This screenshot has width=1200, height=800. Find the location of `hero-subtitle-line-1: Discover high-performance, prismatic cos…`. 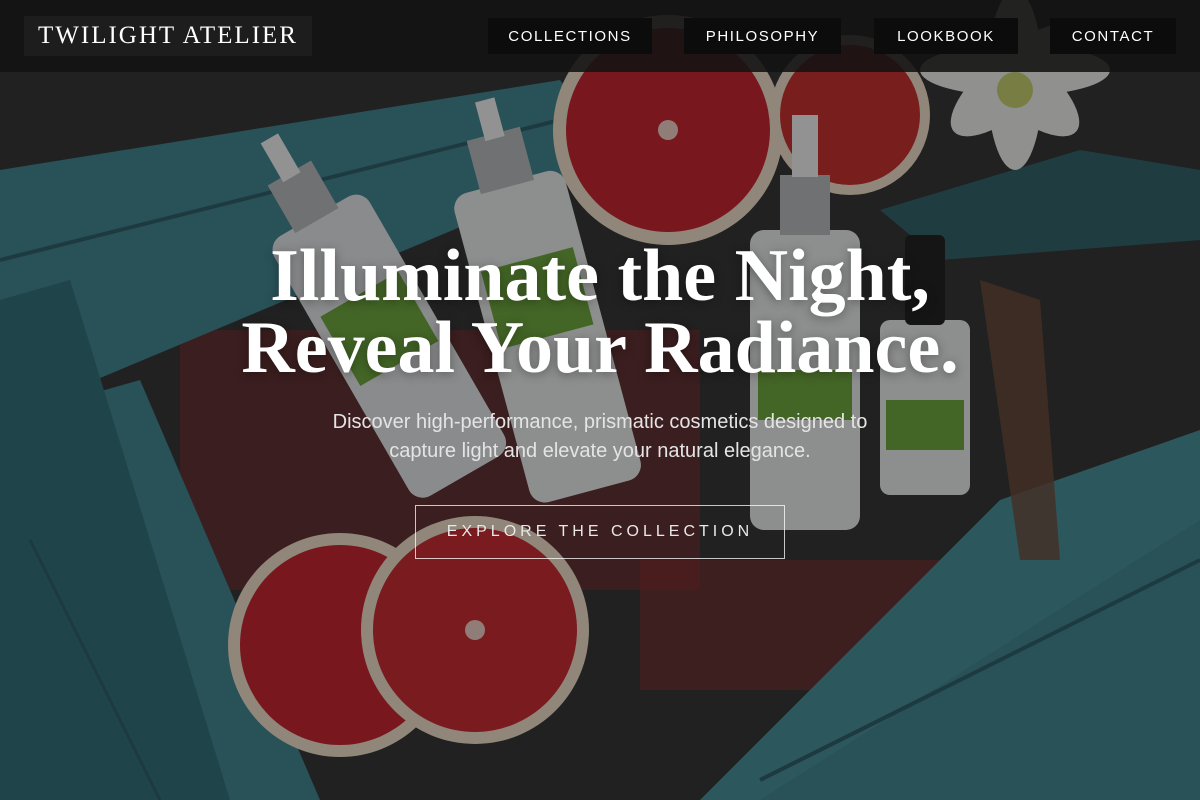

hero-subtitle-line-1: Discover high-performance, prismatic cos… is located at coordinates (600, 422).